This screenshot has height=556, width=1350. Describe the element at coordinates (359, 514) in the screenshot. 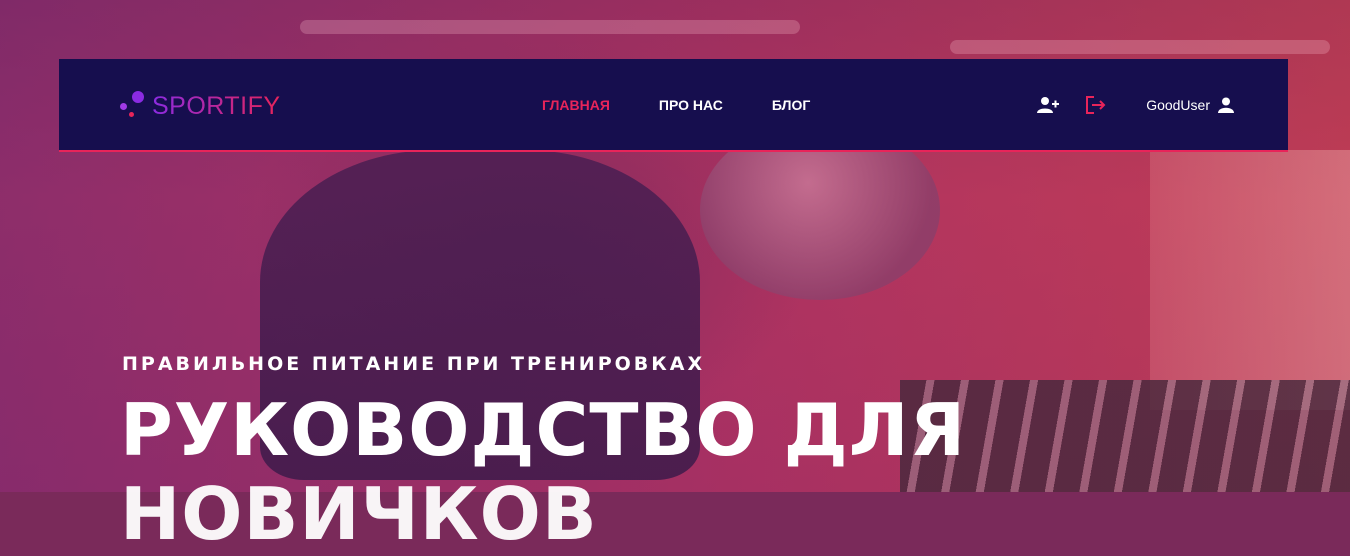

I see `hero-title-line2: НОВИЧКОВ` at that location.